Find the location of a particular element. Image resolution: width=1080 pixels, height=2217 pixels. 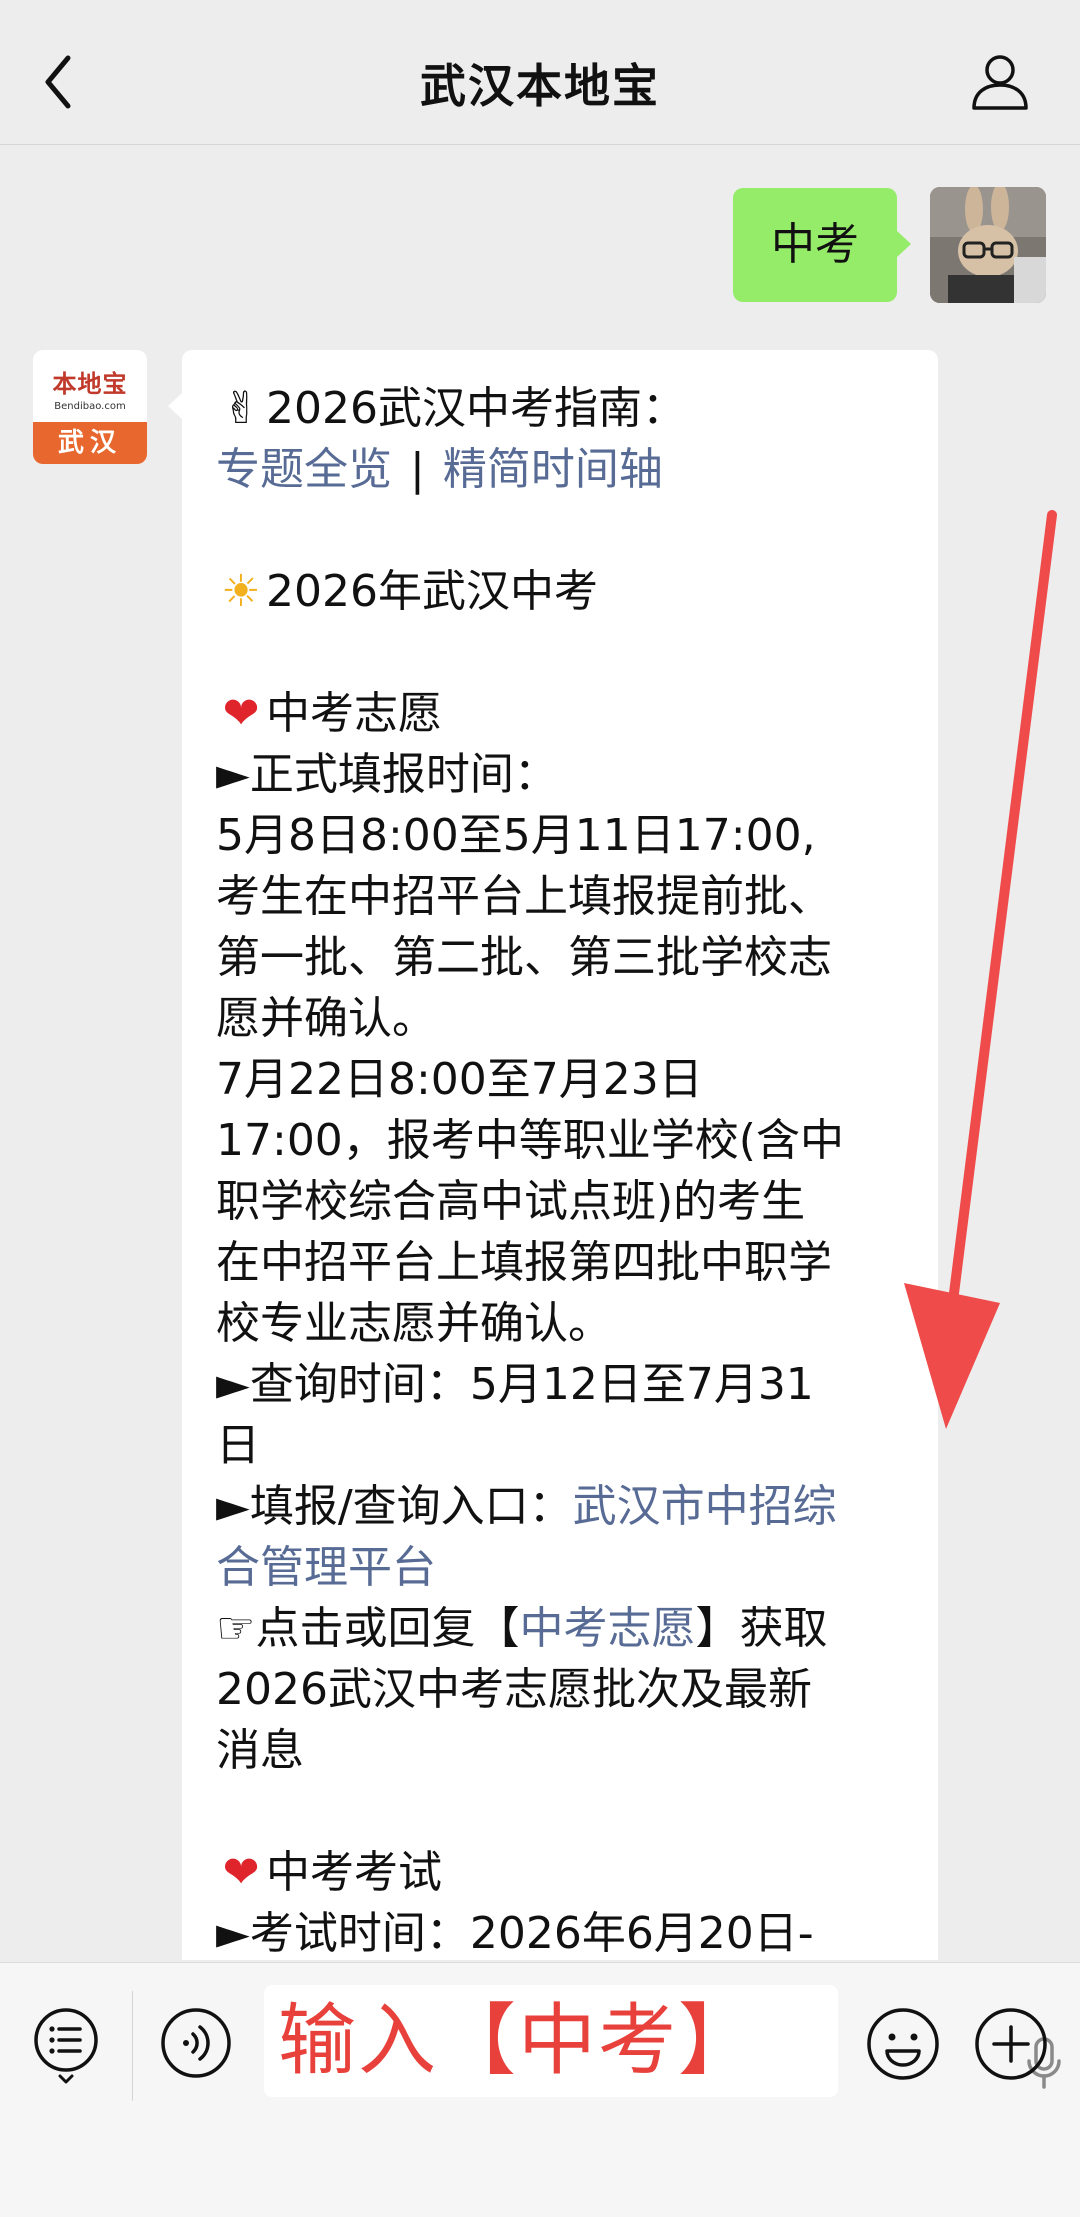

reply-hint-suffix: 】获取 is located at coordinates (761, 1628).